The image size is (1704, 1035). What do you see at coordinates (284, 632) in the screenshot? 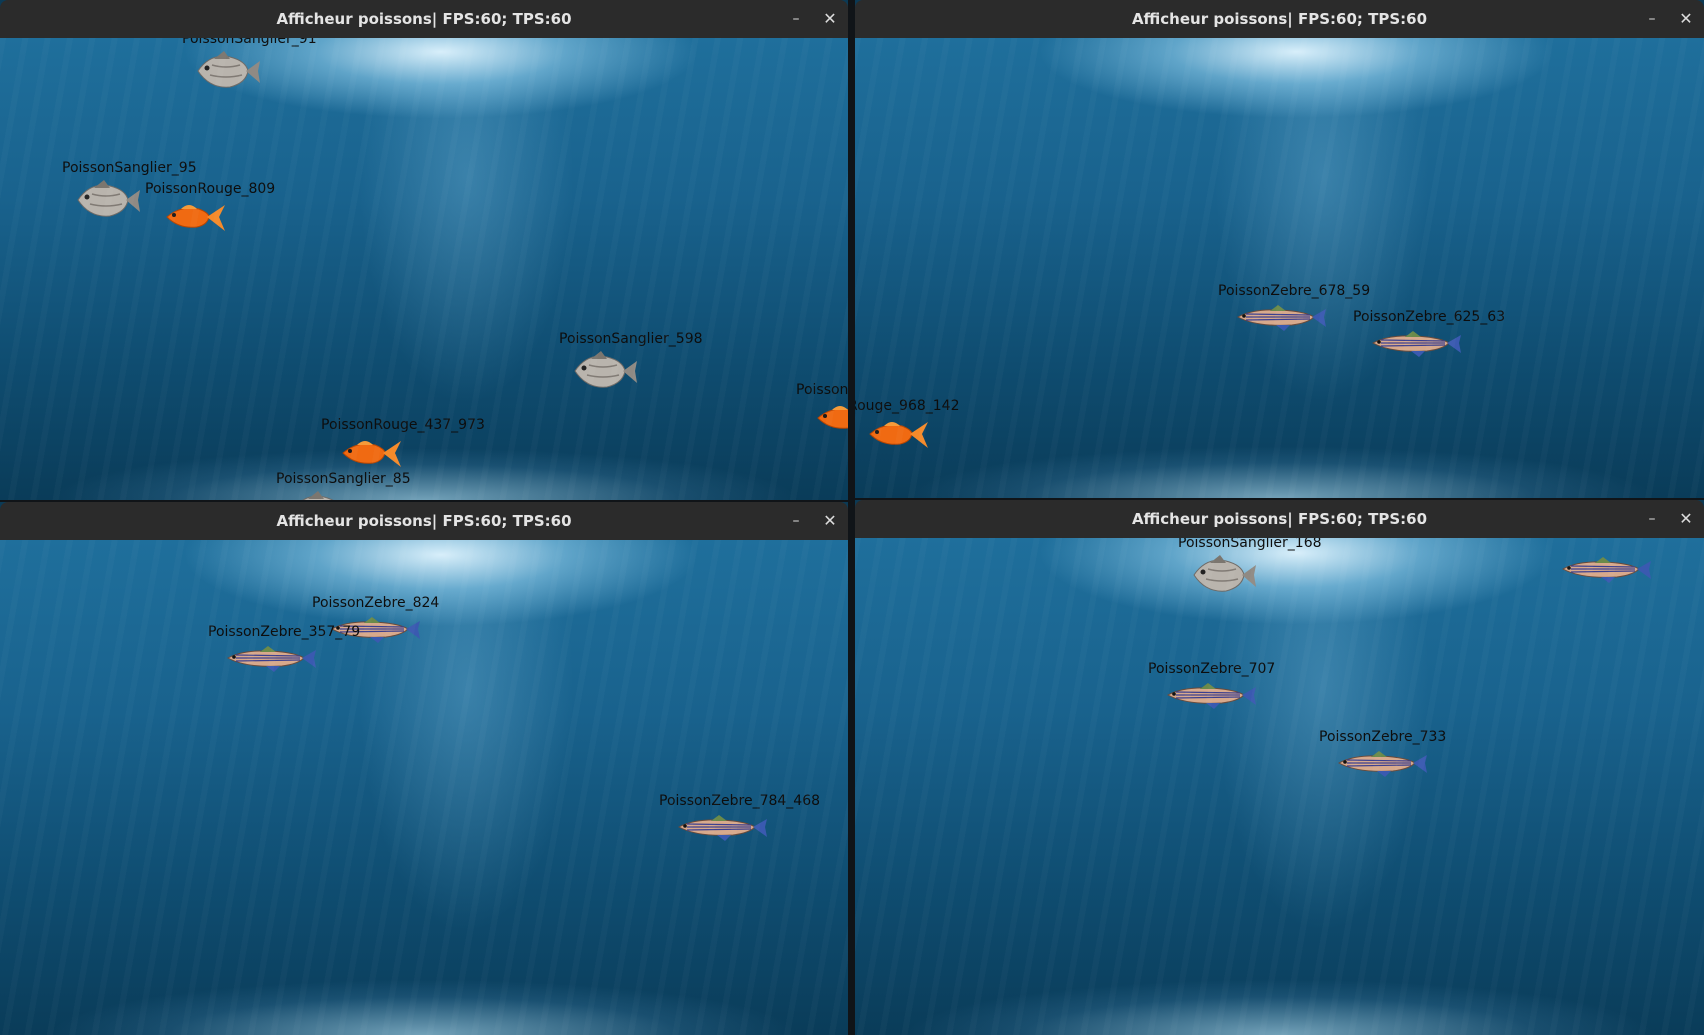
I see `fish-label: PoissonZebre_357_79` at bounding box center [284, 632].